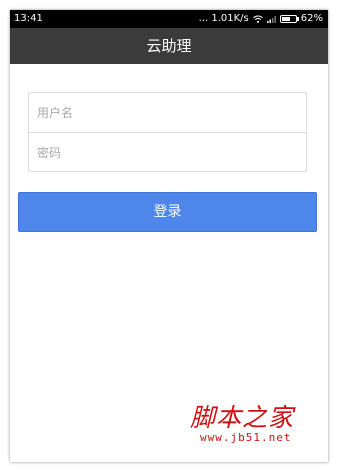 The width and height of the screenshot is (339, 473). I want to click on password-input, so click(167, 152).